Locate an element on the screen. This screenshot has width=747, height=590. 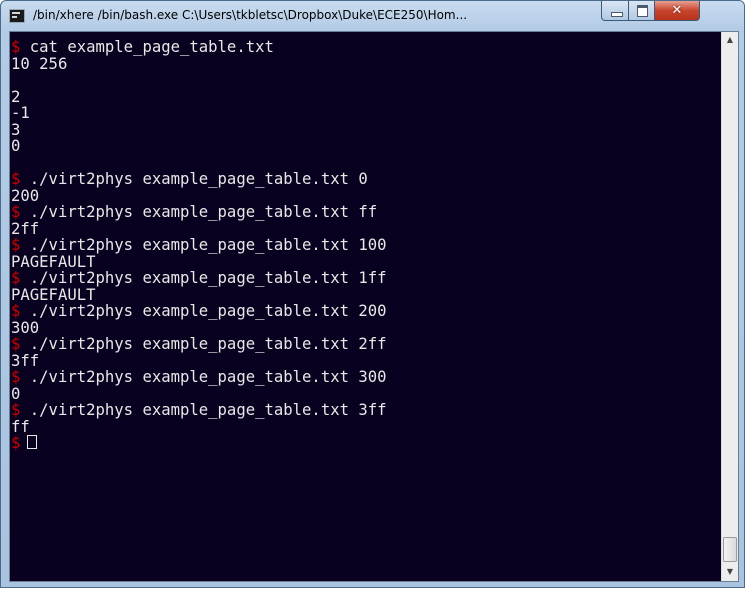
command-line: $ ./virt2phys example_page_table.txt 100 is located at coordinates (199, 245).